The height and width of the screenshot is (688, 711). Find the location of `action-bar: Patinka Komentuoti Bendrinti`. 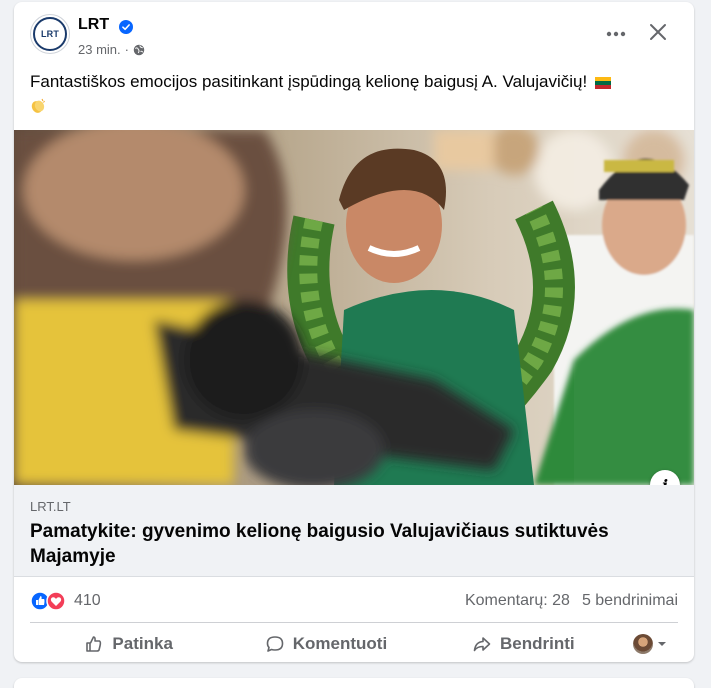

action-bar: Patinka Komentuoti Bendrinti is located at coordinates (354, 644).